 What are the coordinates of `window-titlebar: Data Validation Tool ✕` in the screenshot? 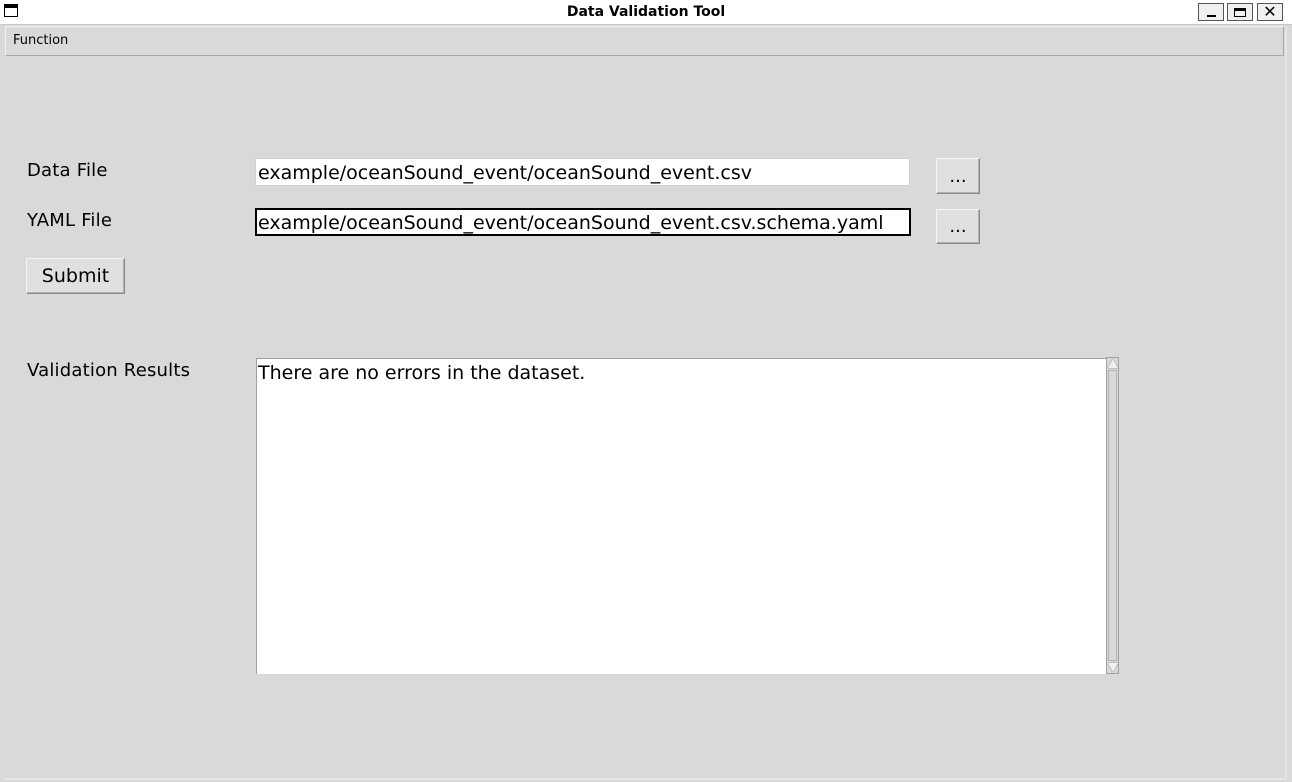 It's located at (646, 12).